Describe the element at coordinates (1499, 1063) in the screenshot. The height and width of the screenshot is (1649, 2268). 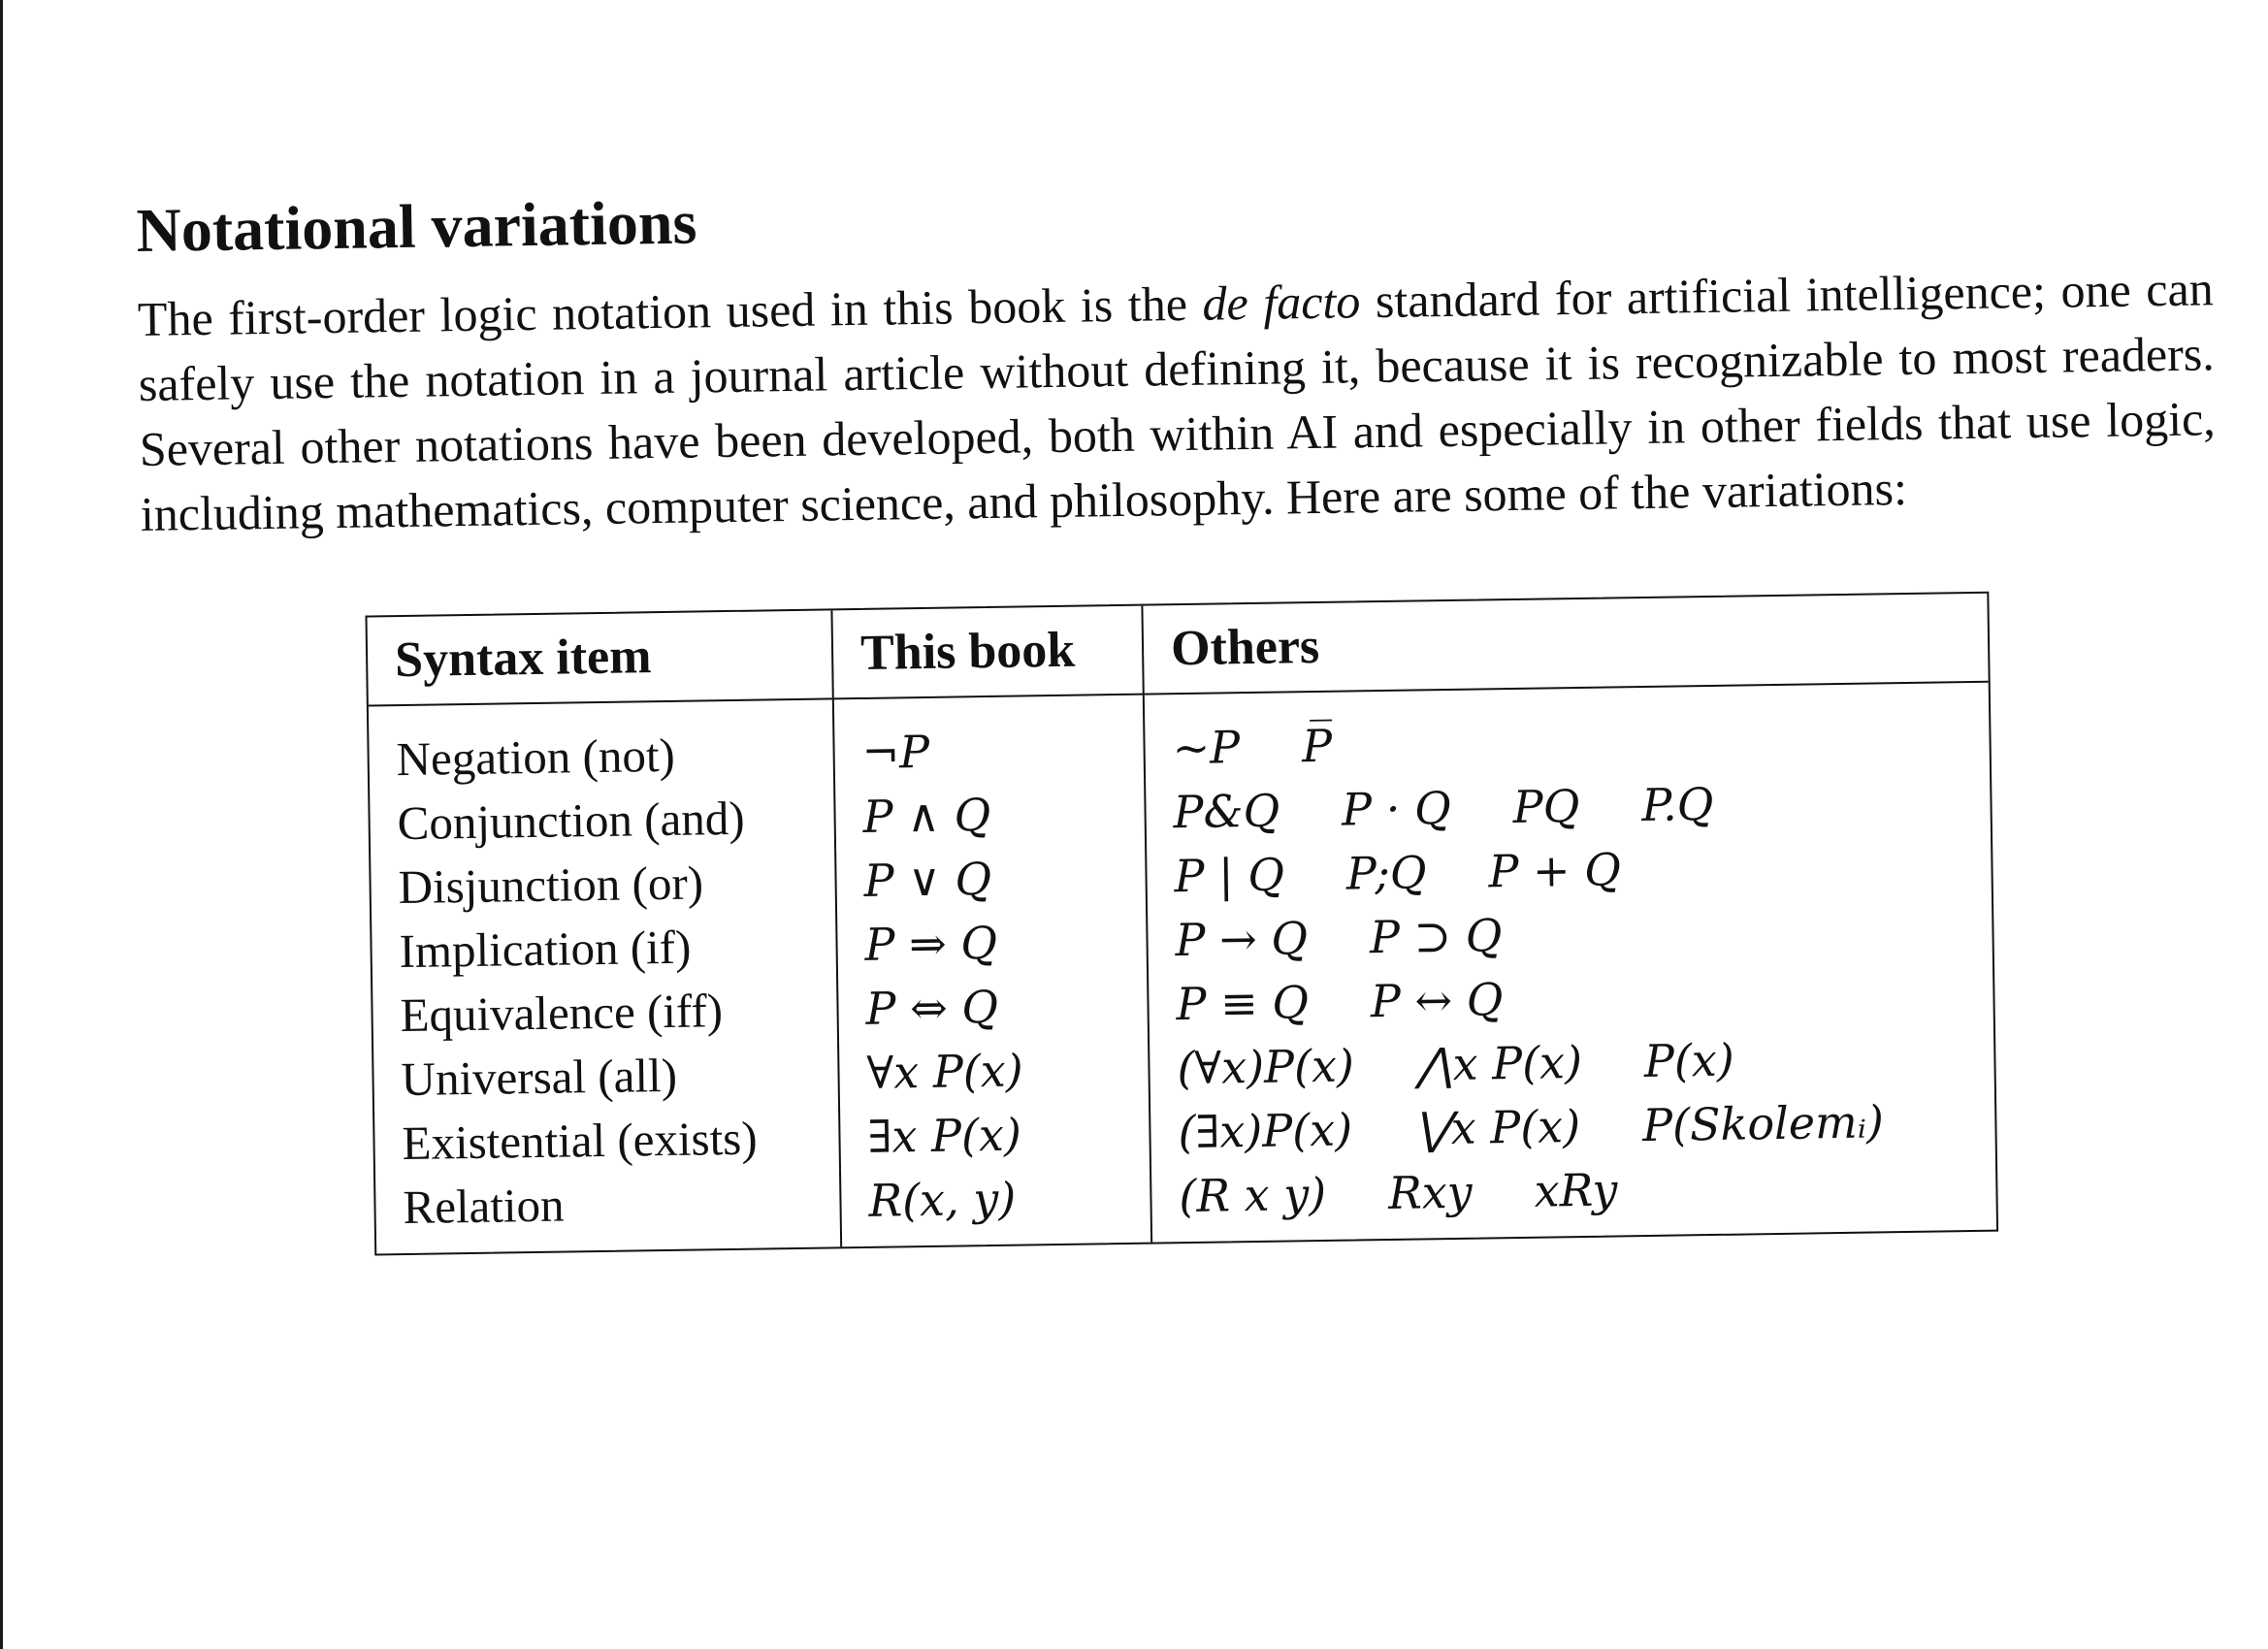
I see `alternative-notation: ⋀x P(x)` at that location.